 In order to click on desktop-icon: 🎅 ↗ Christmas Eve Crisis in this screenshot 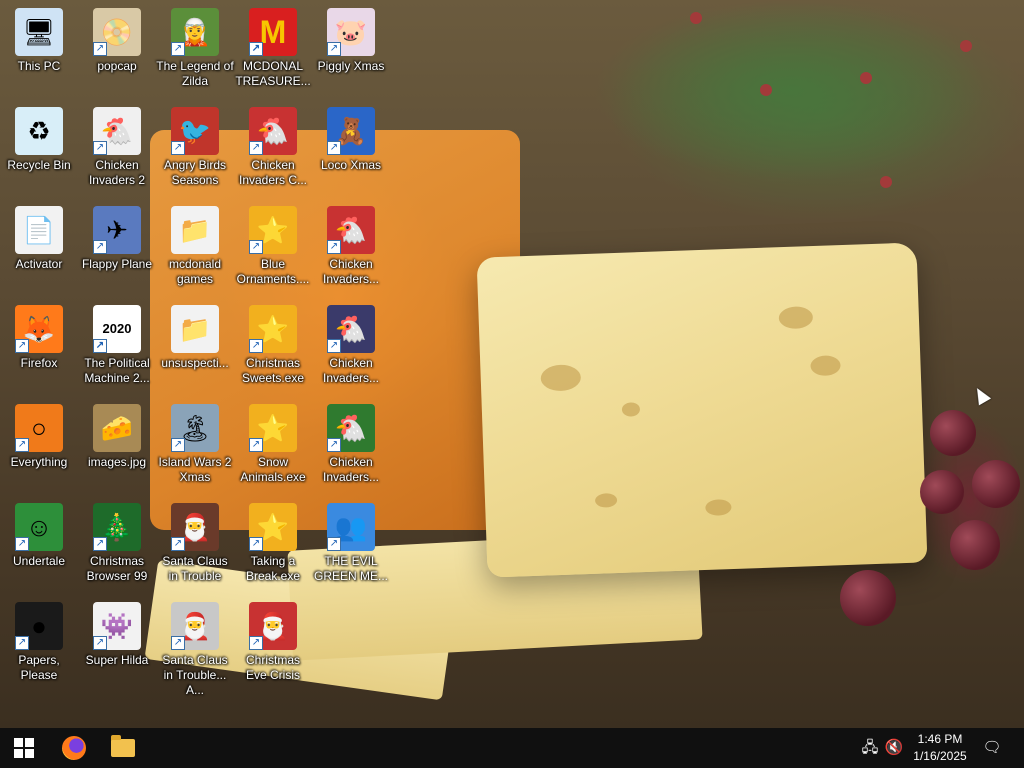, I will do `click(273, 644)`.